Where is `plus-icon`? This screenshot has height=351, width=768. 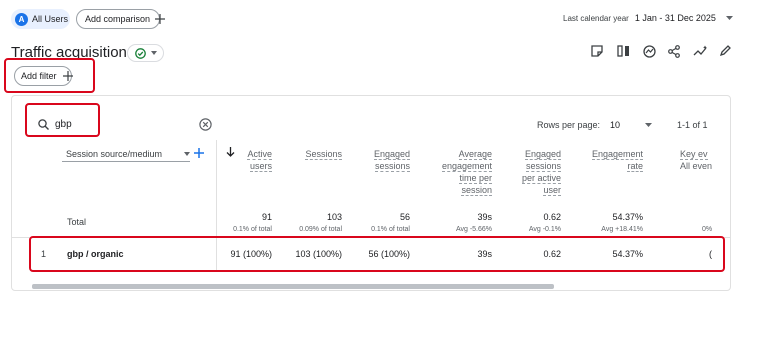 plus-icon is located at coordinates (160, 19).